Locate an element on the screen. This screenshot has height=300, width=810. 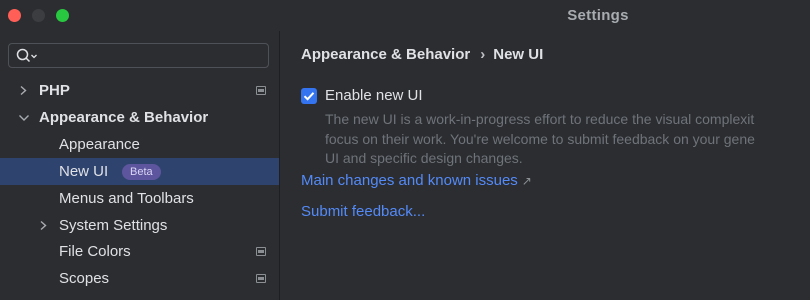
beta-badge: Beta is located at coordinates (141, 172).